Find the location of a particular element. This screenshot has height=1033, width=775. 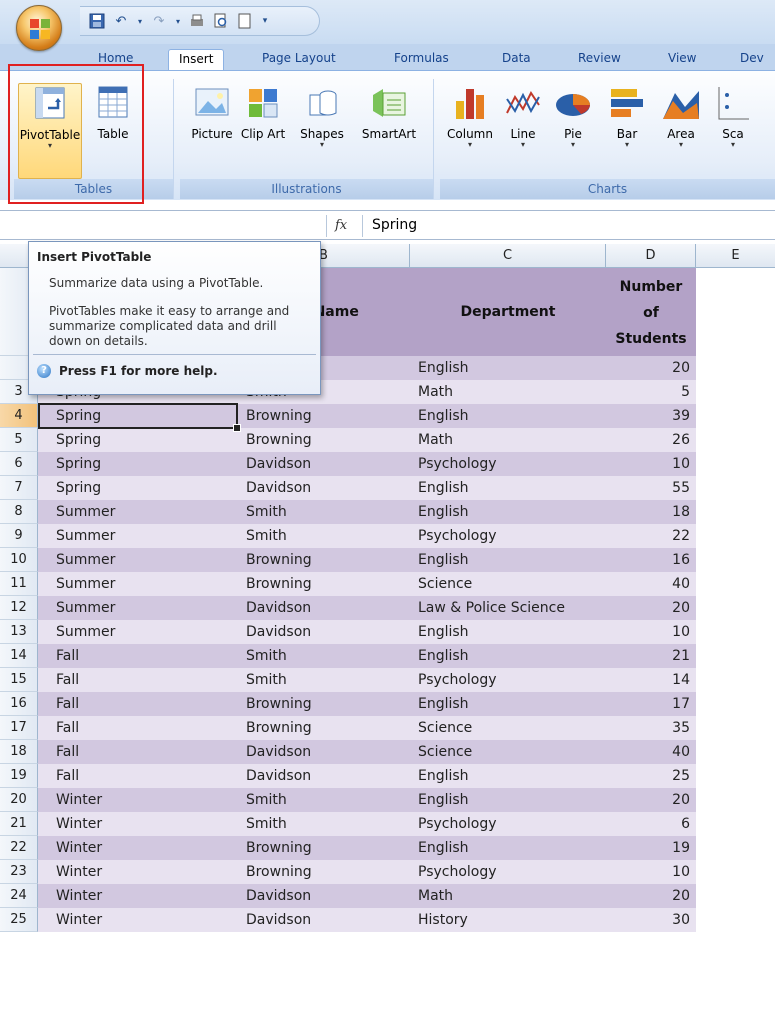

row-header: 11 is located at coordinates (19, 584).